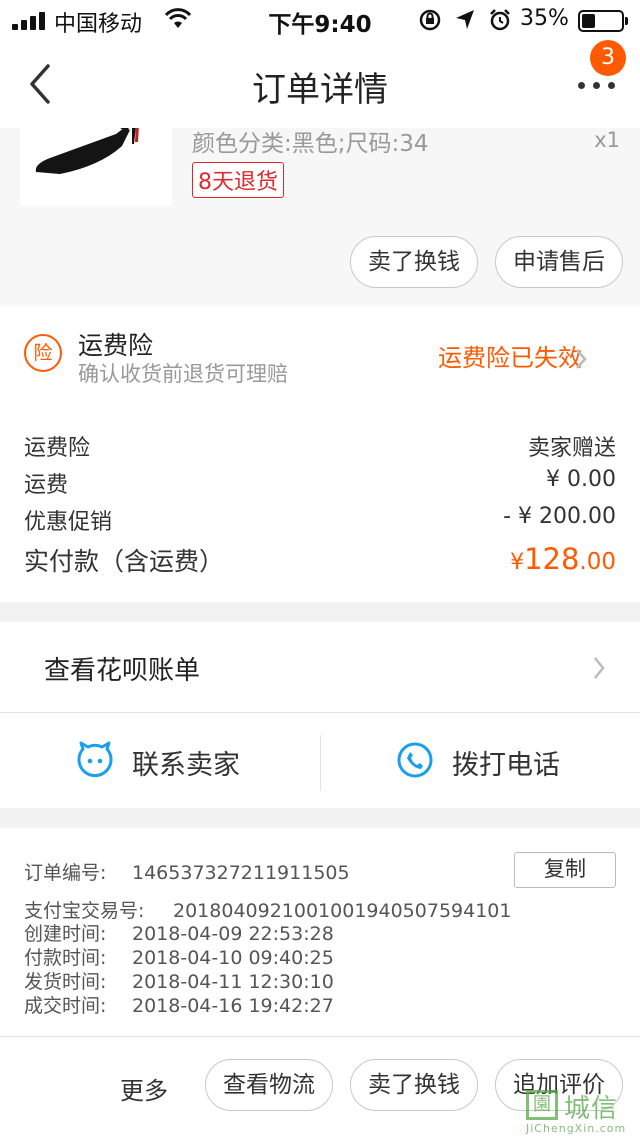 This screenshot has width=640, height=1136. Describe the element at coordinates (122, 671) in the screenshot. I see `huabei-label: 查看花呗账单` at that location.